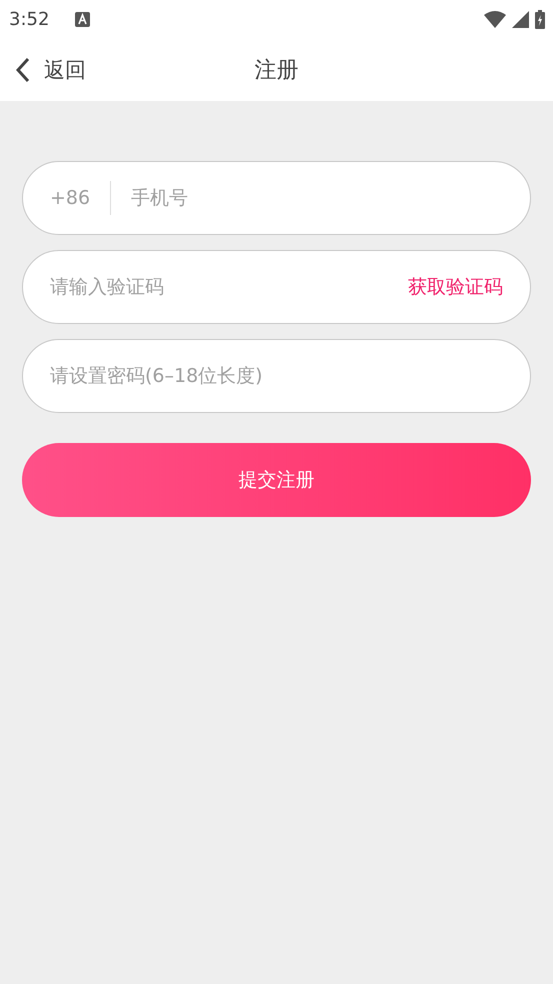  Describe the element at coordinates (520, 19) in the screenshot. I see `signal-icon` at that location.